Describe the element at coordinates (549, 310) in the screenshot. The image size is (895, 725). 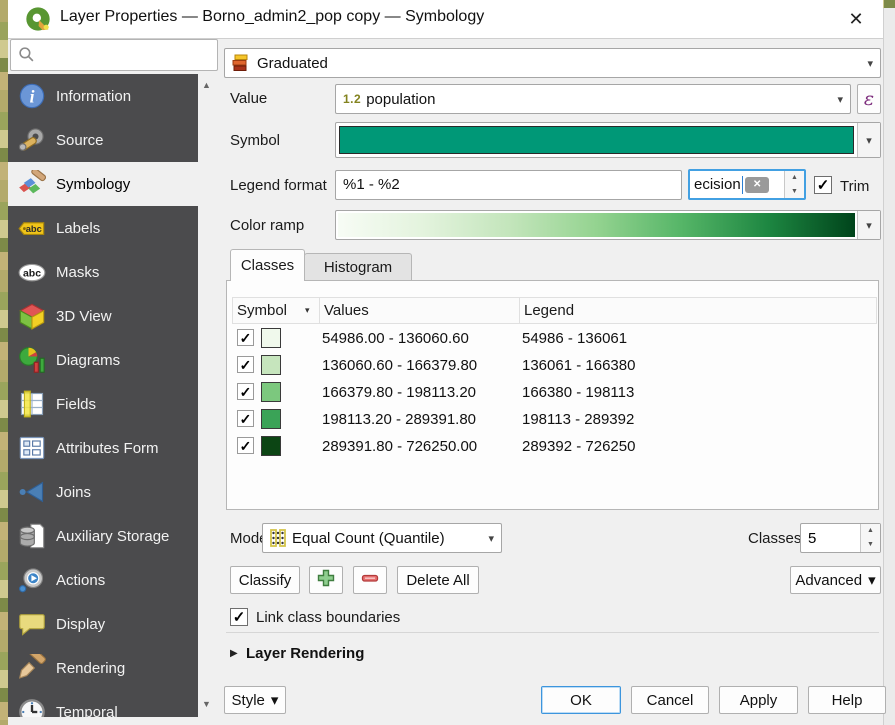
I see `column-header-label: Legend` at that location.